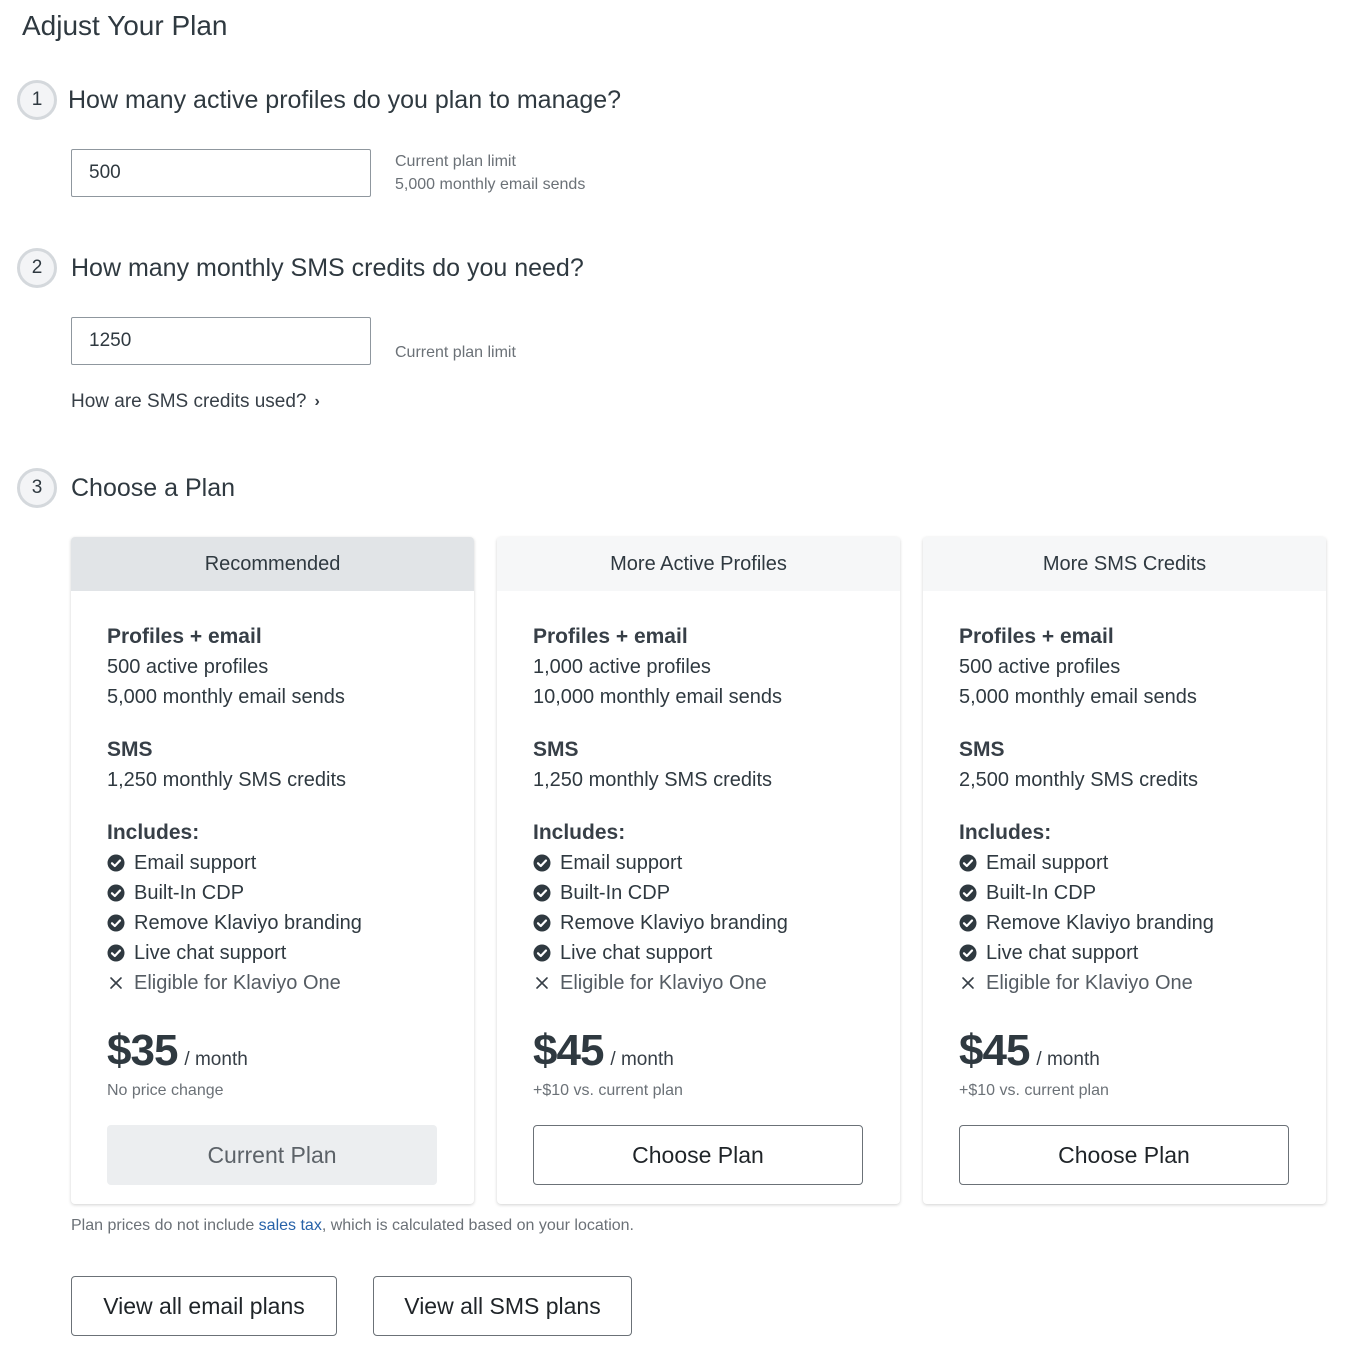 The width and height of the screenshot is (1356, 1350). I want to click on price-change-note: No price change, so click(165, 1090).